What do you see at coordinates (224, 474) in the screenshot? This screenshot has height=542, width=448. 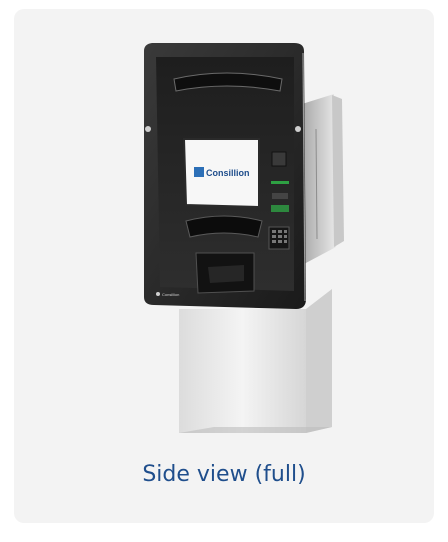 I see `image-caption: Side view (full)` at bounding box center [224, 474].